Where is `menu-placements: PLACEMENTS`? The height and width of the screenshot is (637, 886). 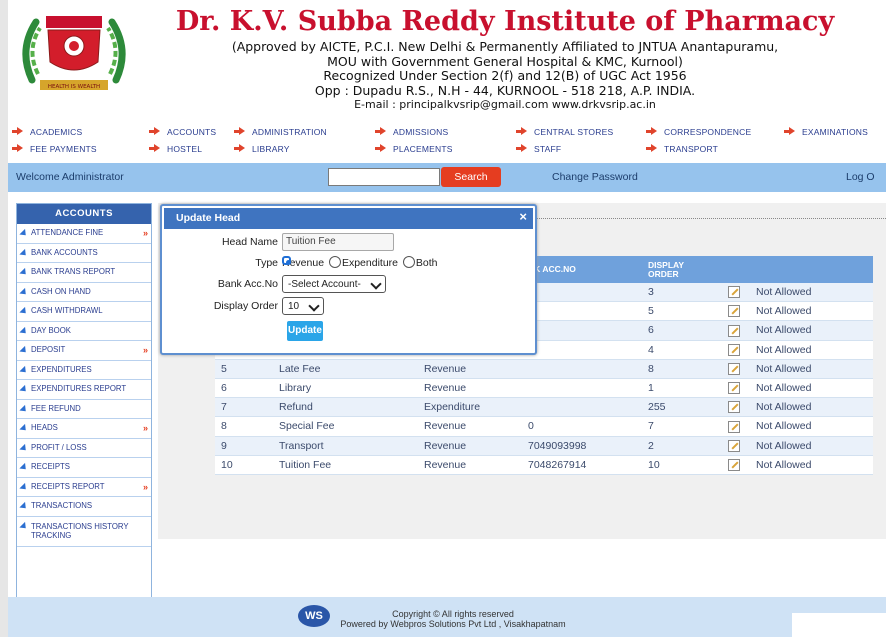
menu-placements: PLACEMENTS is located at coordinates (414, 149).